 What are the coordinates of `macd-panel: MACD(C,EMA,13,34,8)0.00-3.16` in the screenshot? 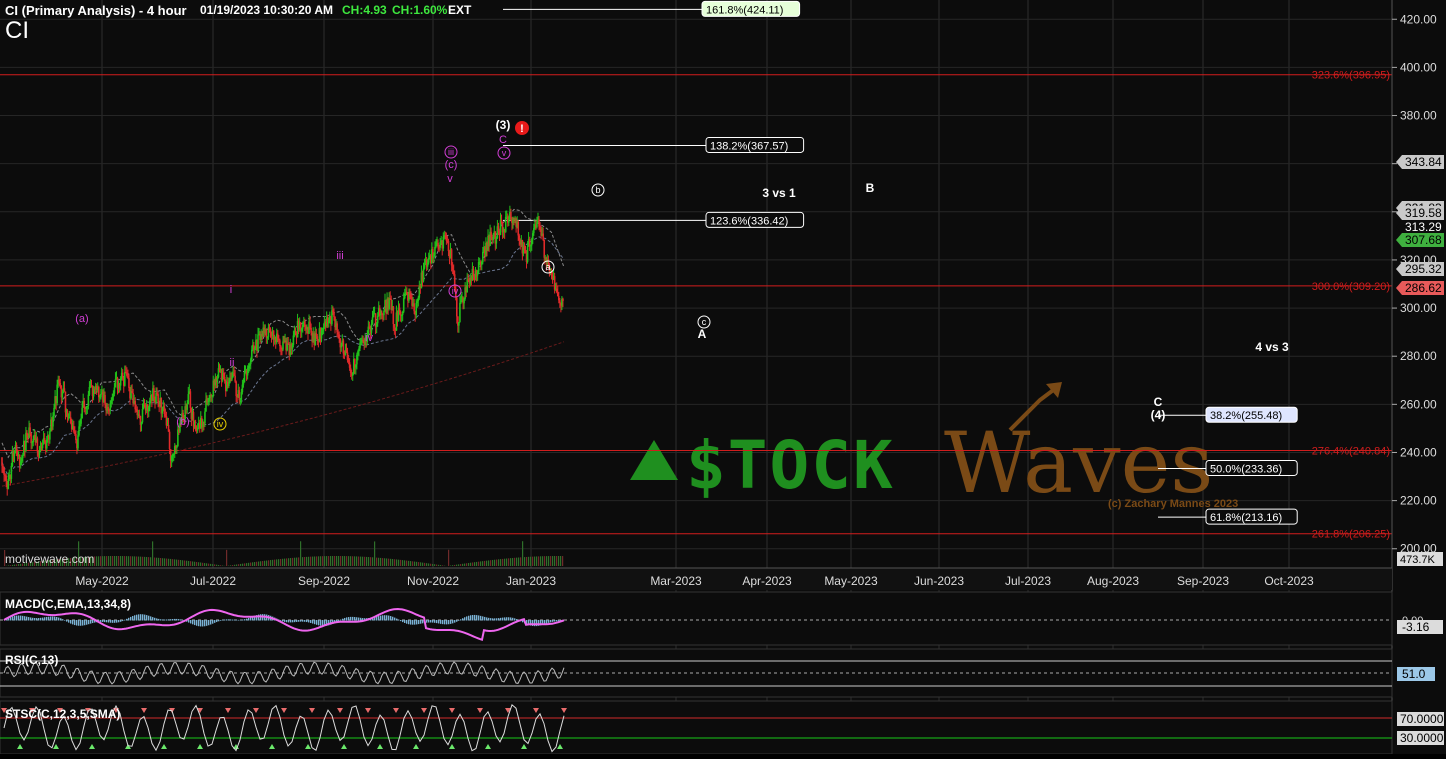 It's located at (721, 618).